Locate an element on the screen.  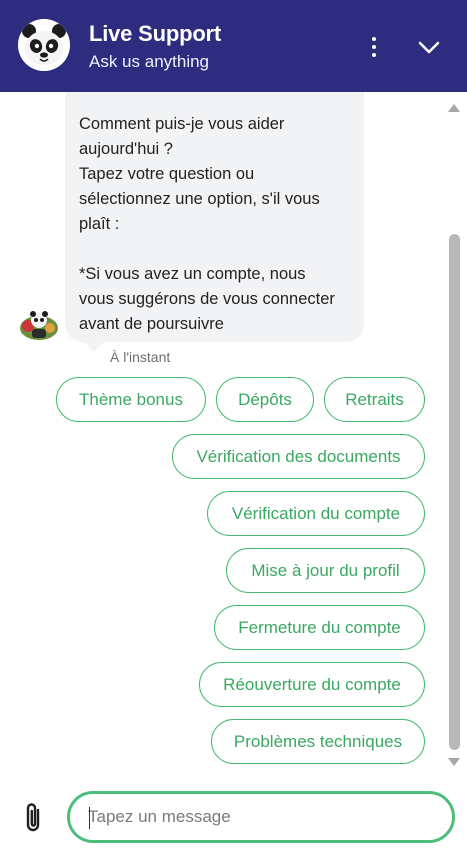
scroll-down-arrow is located at coordinates (454, 762).